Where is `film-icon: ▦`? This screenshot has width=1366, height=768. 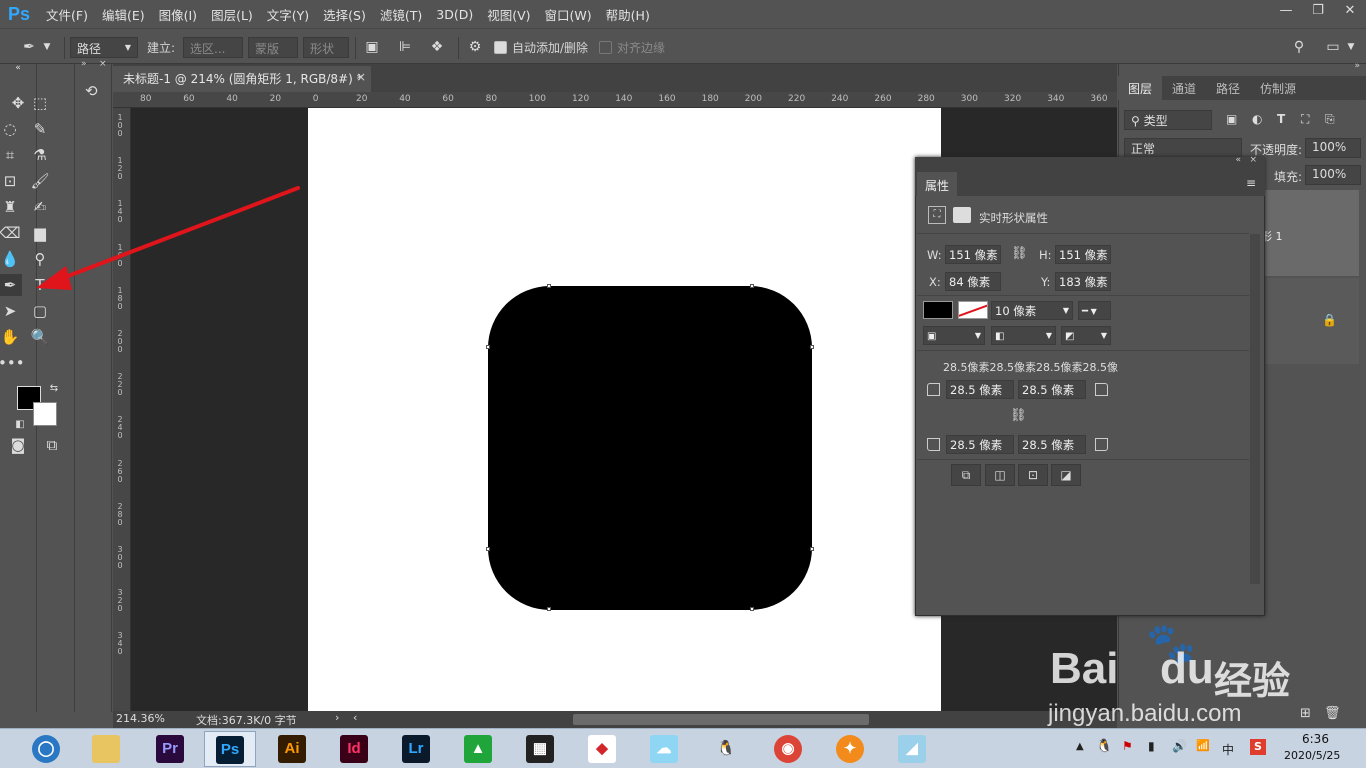 film-icon: ▦ is located at coordinates (540, 749).